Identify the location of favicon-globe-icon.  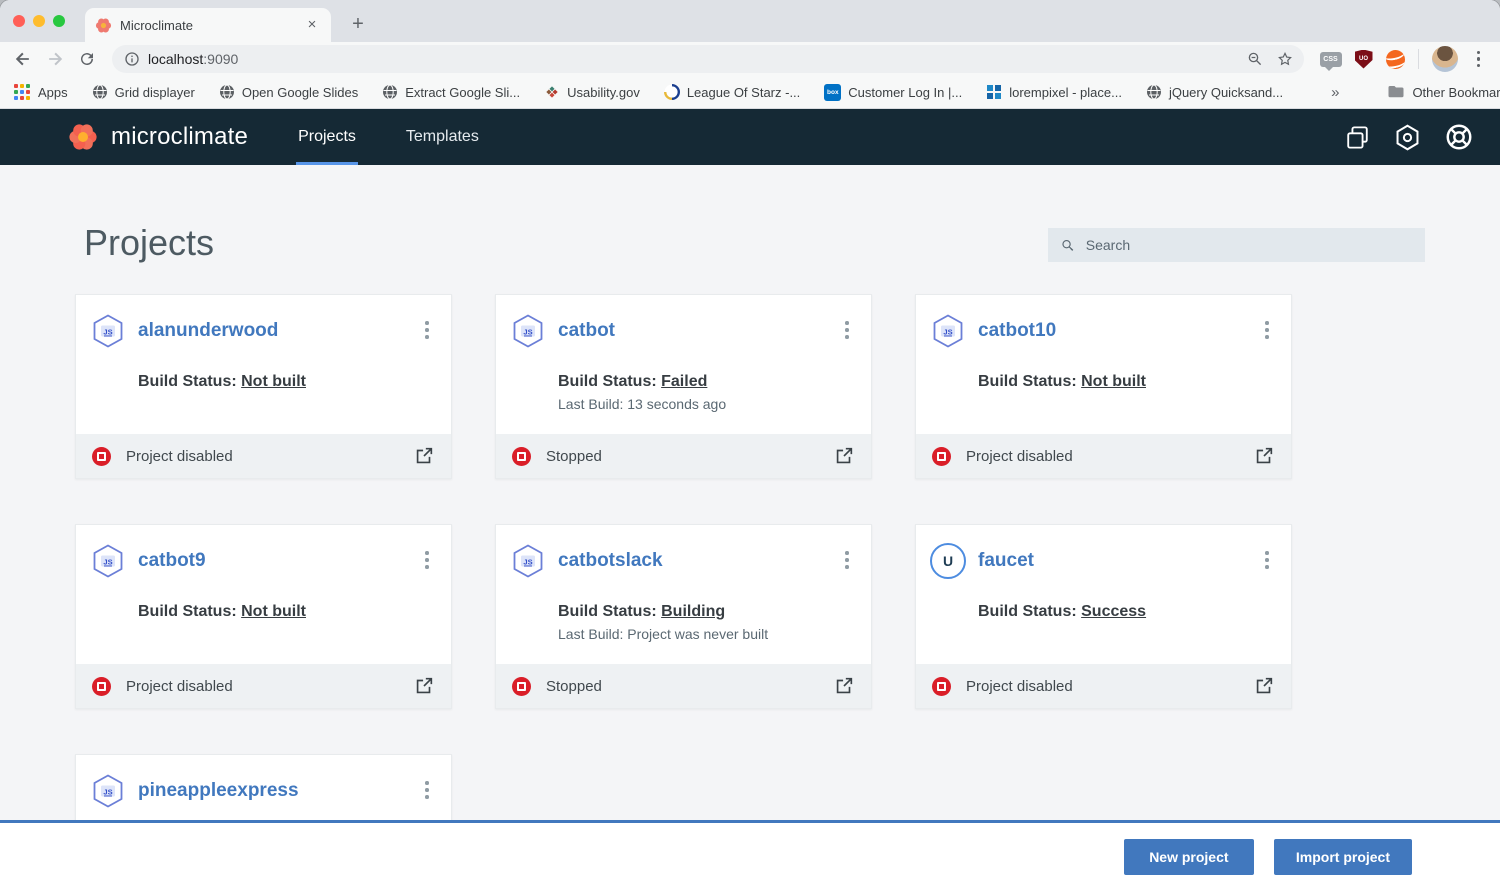
(1153, 92).